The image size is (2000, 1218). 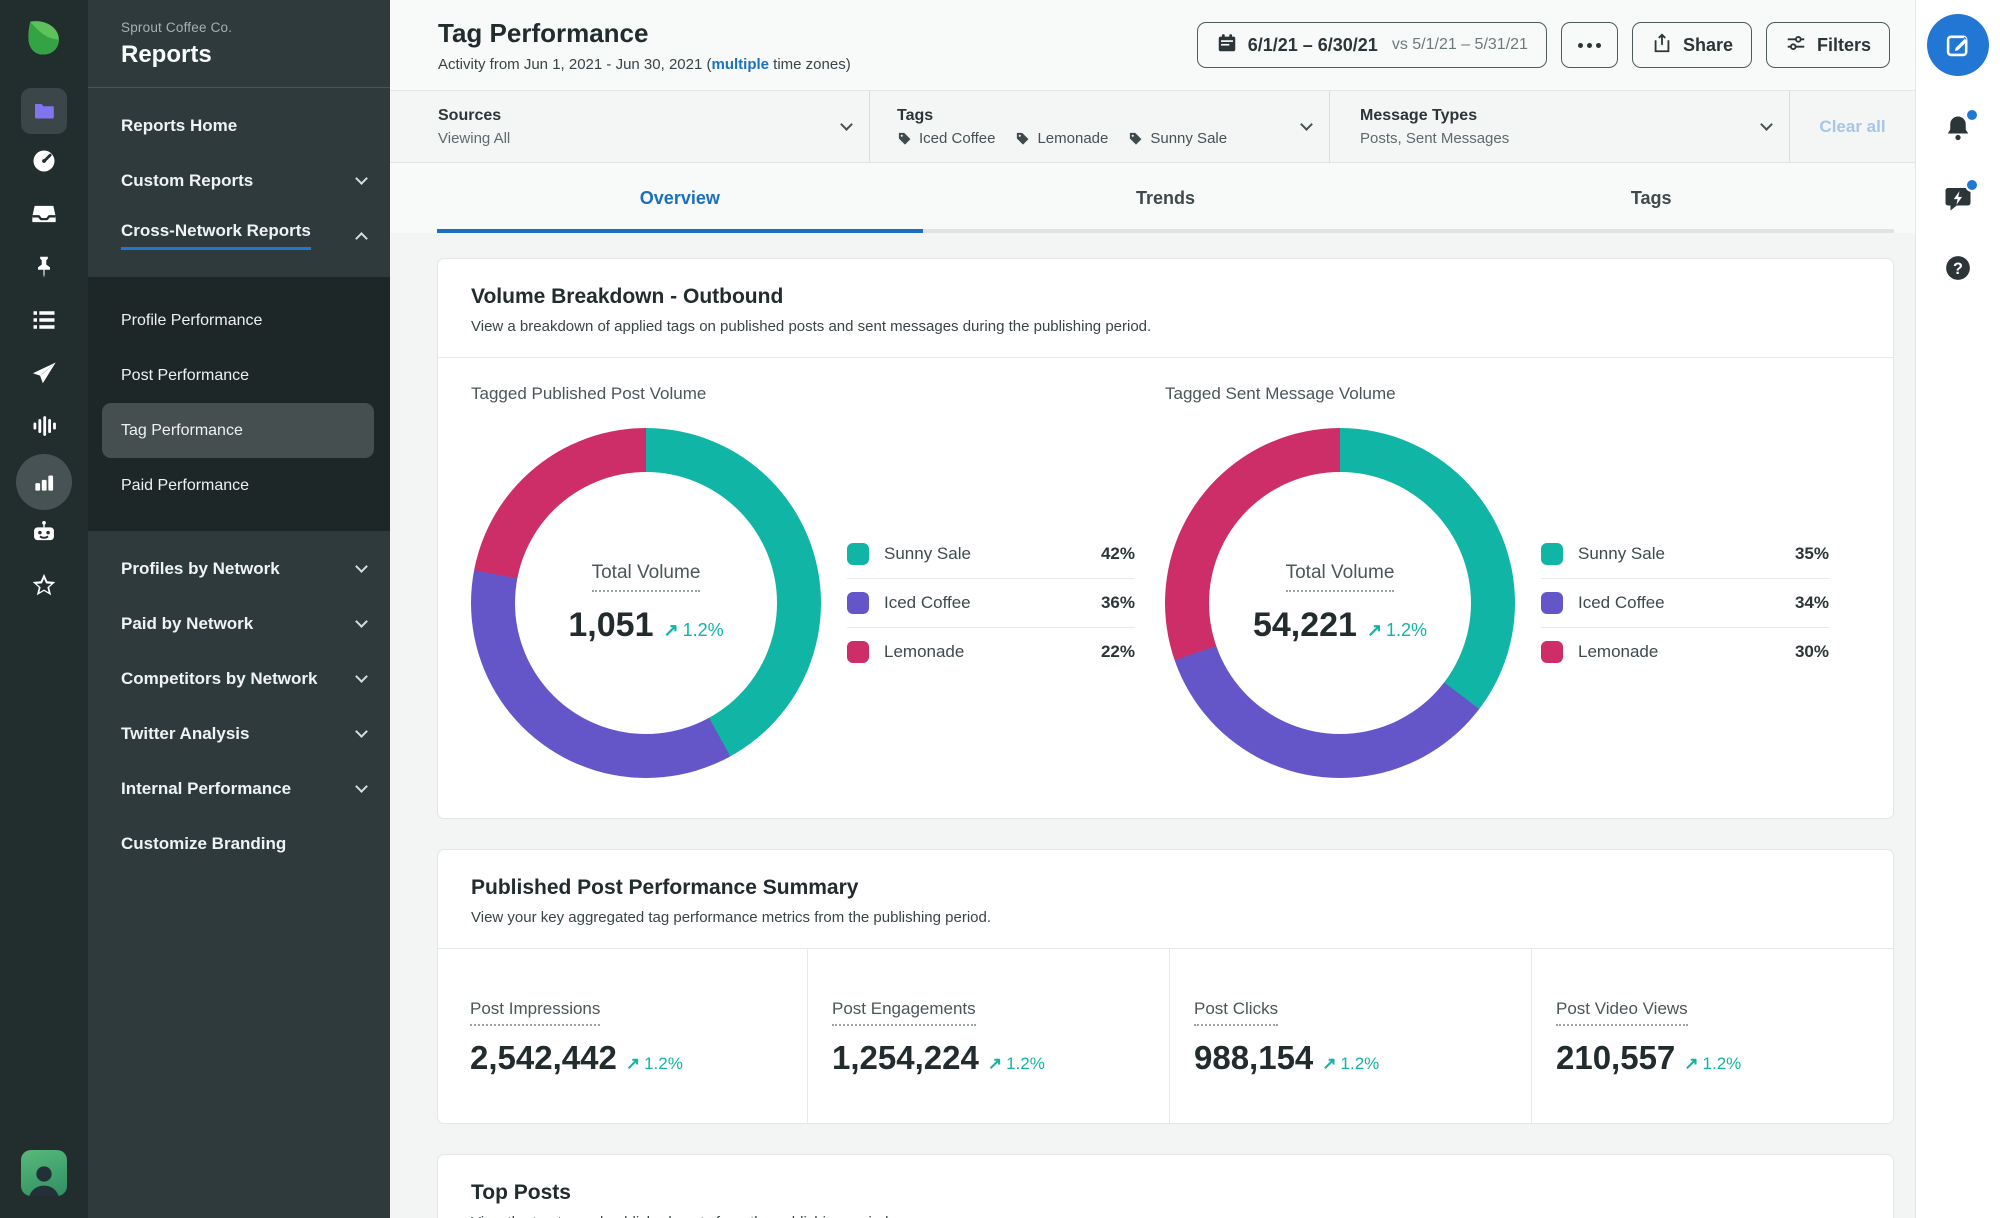 I want to click on tab-overview: Overview, so click(x=680, y=198).